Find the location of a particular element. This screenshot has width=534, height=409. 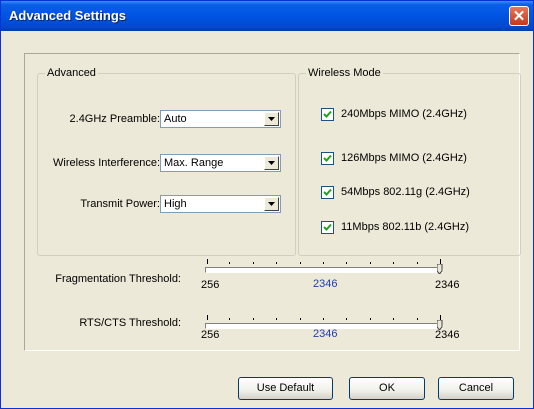

mode-54-label: 54Mbps 802.11g (2.4GHz) is located at coordinates (405, 192).